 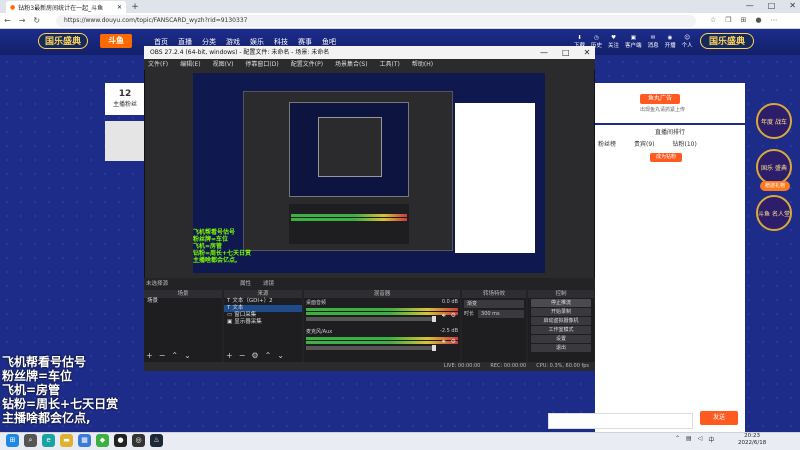 I want to click on more-icon: ⋯, so click(x=774, y=20).